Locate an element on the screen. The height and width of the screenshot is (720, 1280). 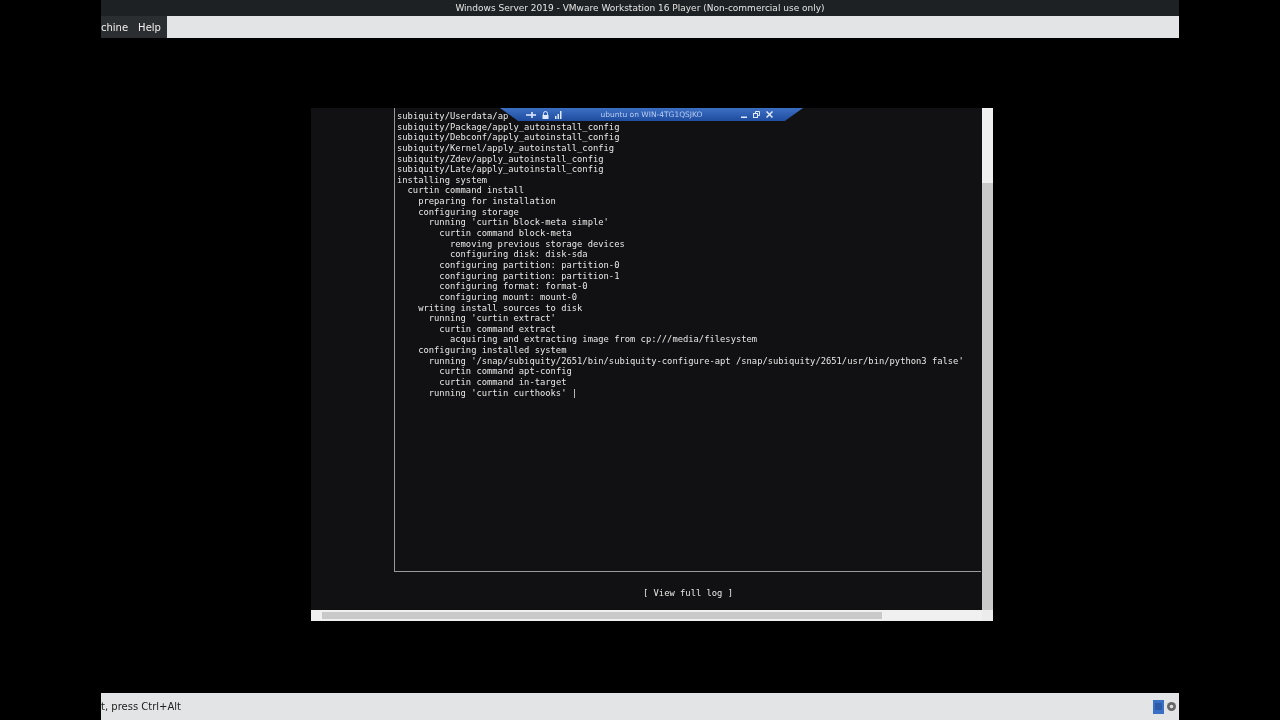
log-line: configuring installed system is located at coordinates (492, 350).